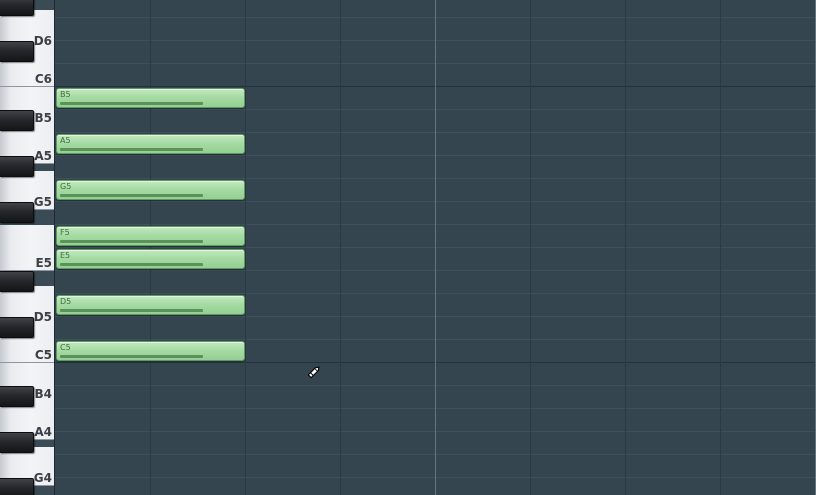  What do you see at coordinates (43, 118) in the screenshot?
I see `key-label: B5` at bounding box center [43, 118].